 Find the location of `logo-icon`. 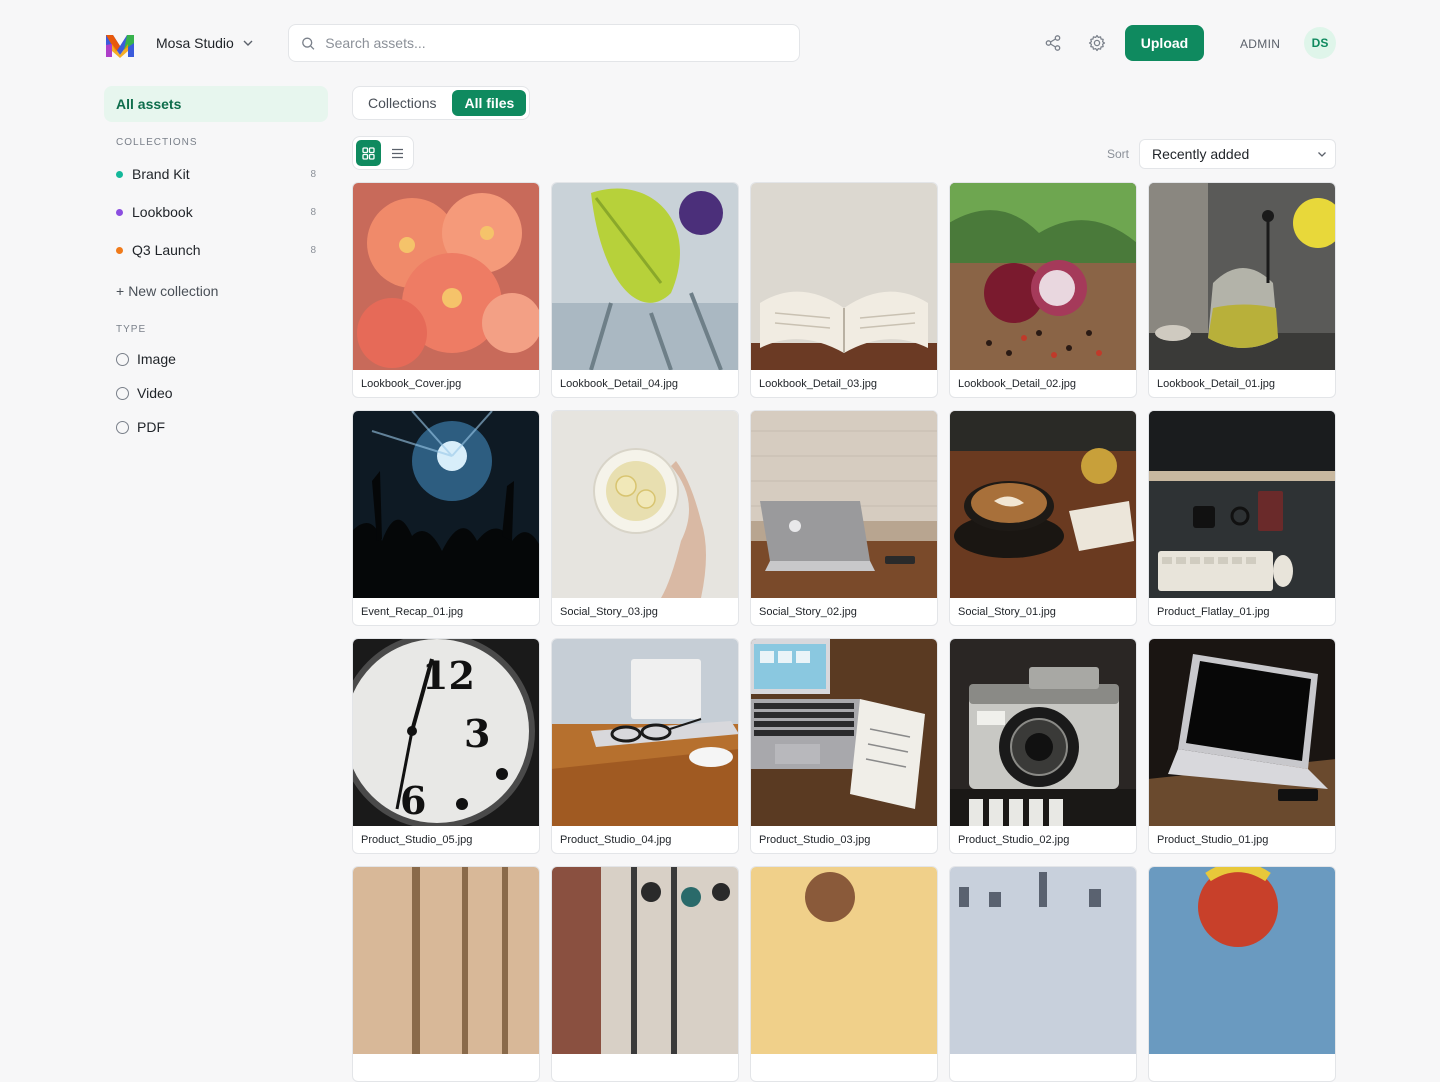

logo-icon is located at coordinates (120, 45).